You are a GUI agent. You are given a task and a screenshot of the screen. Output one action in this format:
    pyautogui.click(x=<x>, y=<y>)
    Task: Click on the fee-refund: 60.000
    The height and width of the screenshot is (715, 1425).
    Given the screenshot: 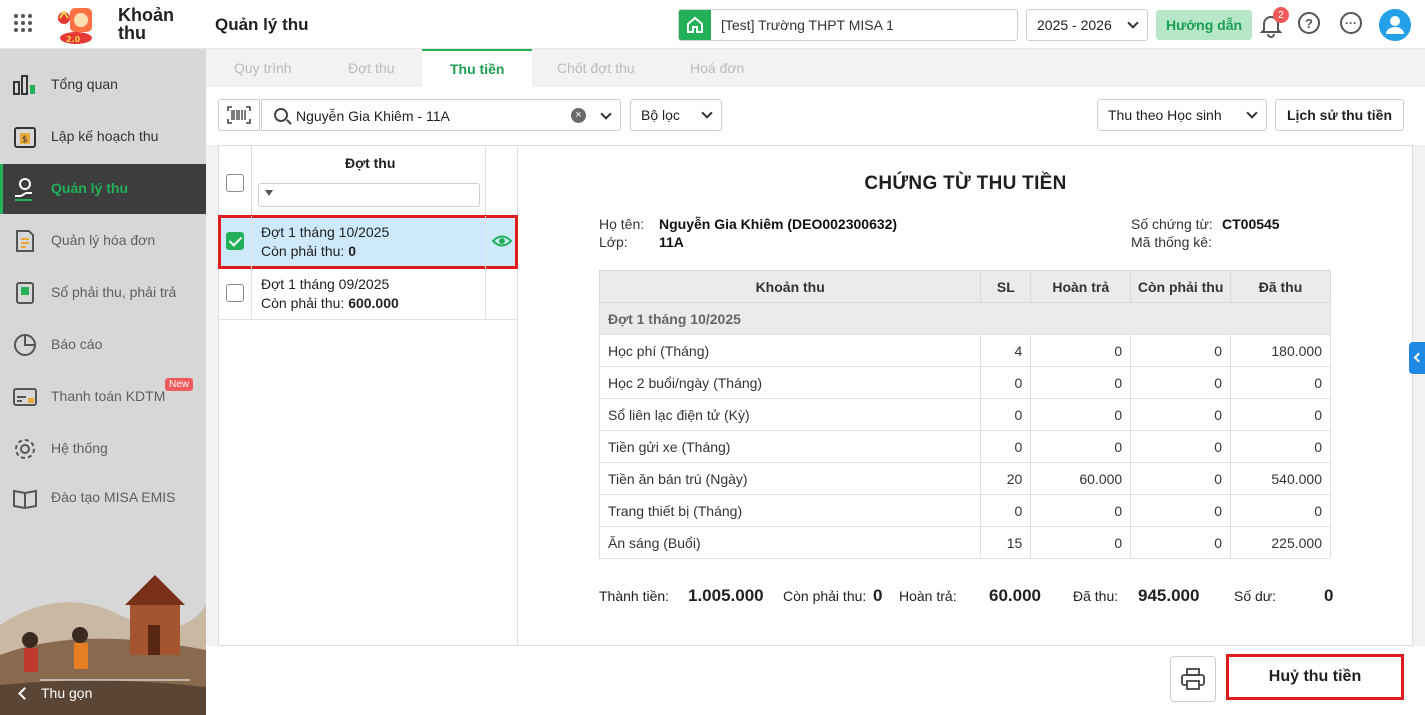 What is the action you would take?
    pyautogui.click(x=1081, y=478)
    